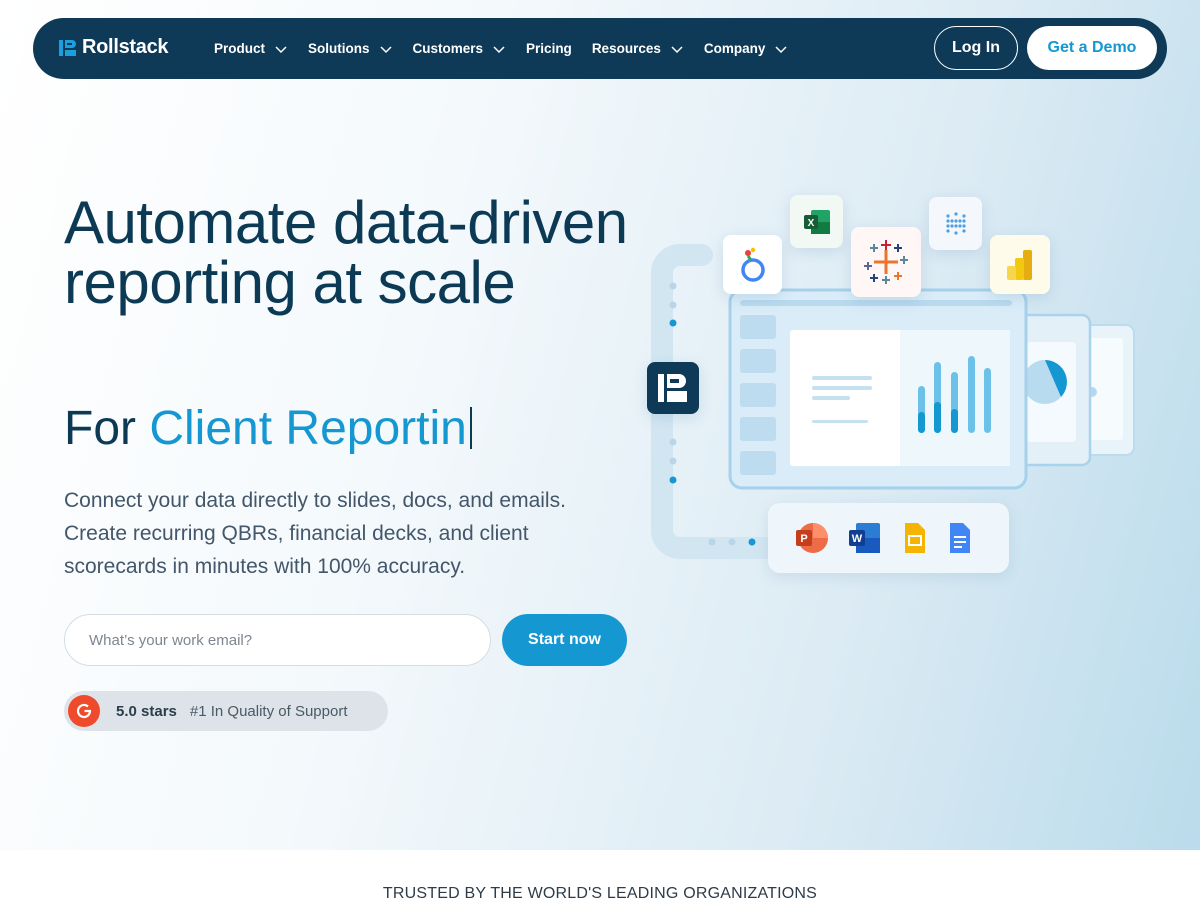 The width and height of the screenshot is (1200, 900). I want to click on svg-text: P, so click(803, 539).